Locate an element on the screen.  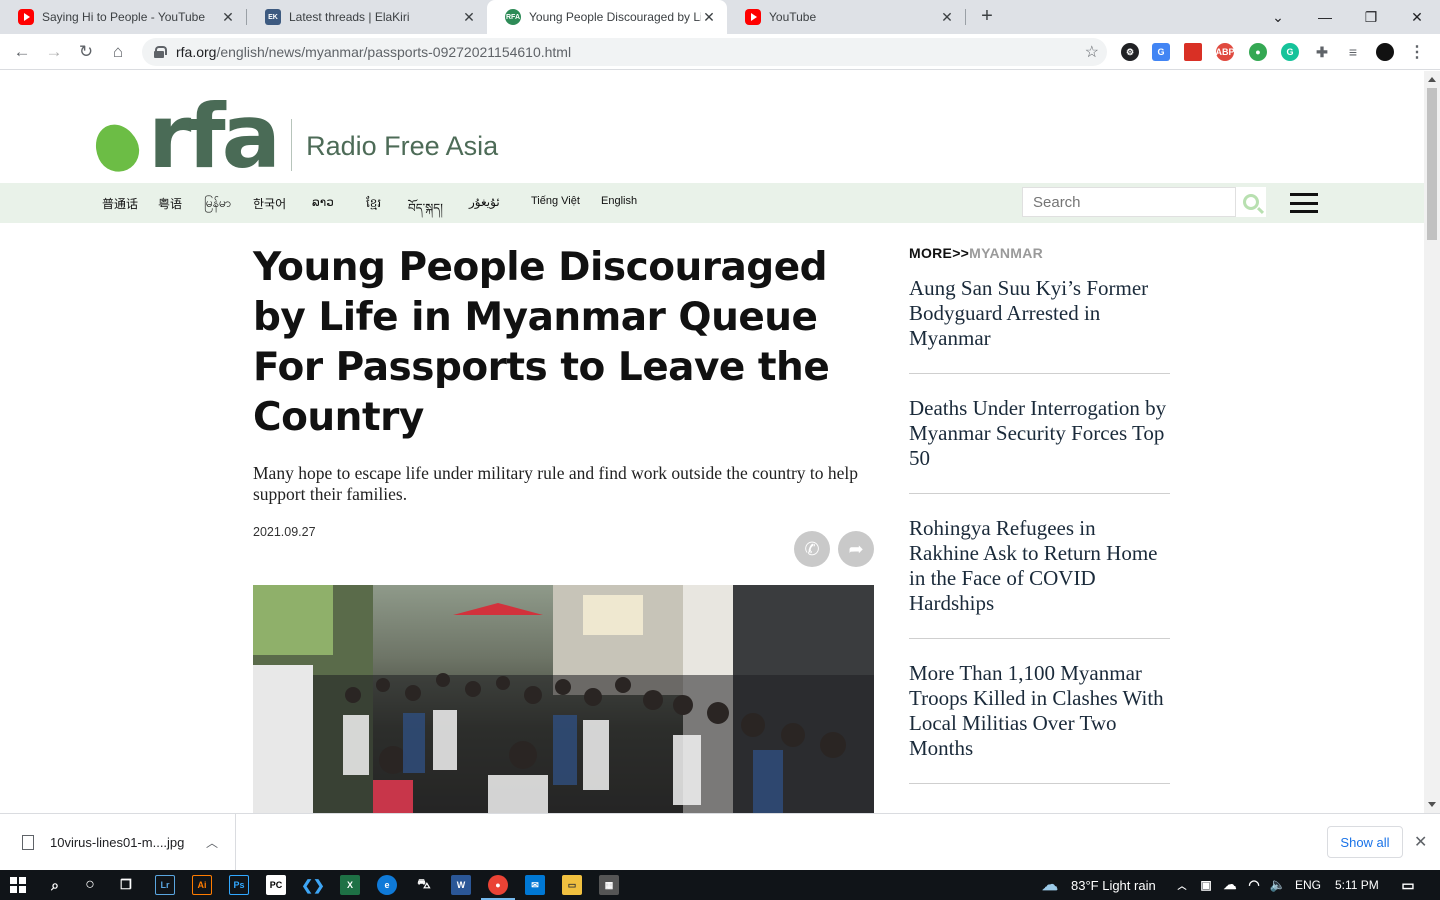
download-filename: 10virus-lines01-m....jpg is located at coordinates (117, 842).